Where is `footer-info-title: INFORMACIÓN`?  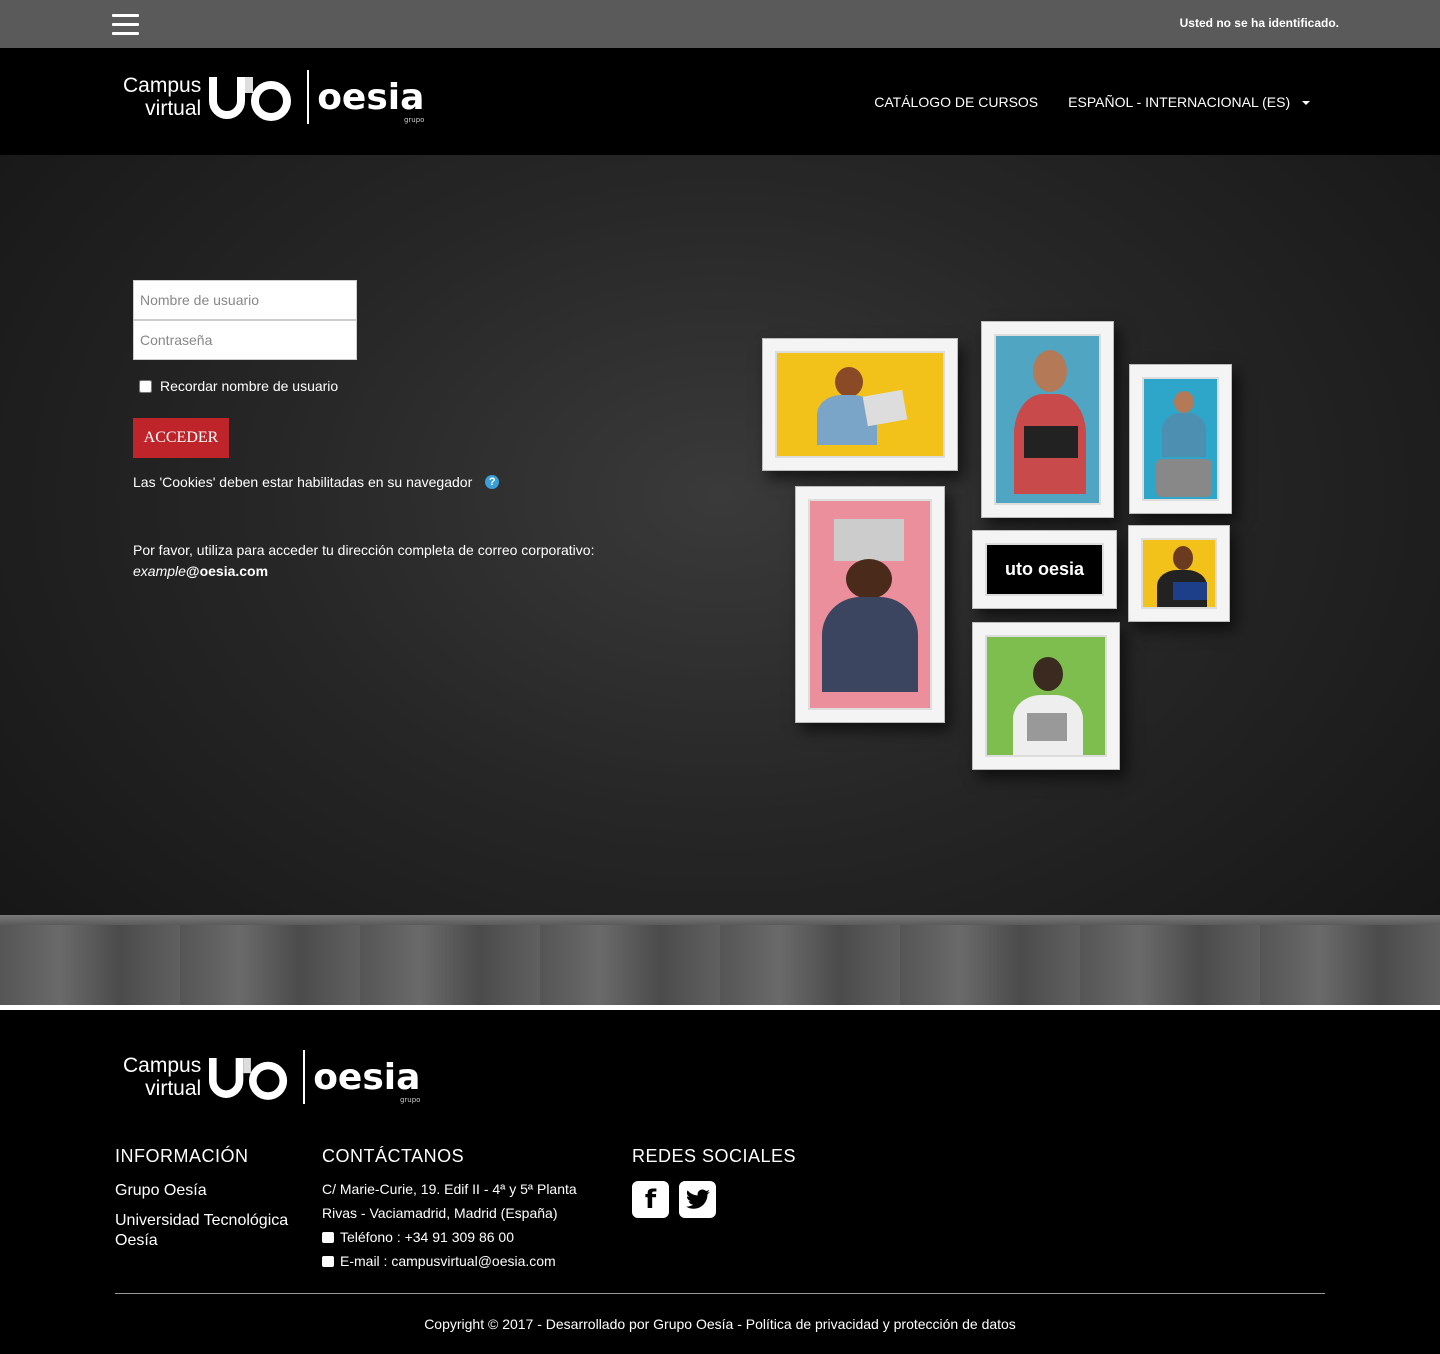
footer-info-title: INFORMACIÓN is located at coordinates (182, 1156).